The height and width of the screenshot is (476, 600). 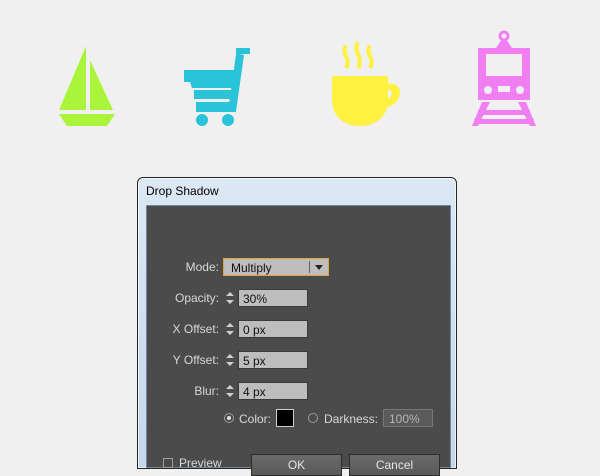 I want to click on color-label: Color:, so click(x=255, y=419).